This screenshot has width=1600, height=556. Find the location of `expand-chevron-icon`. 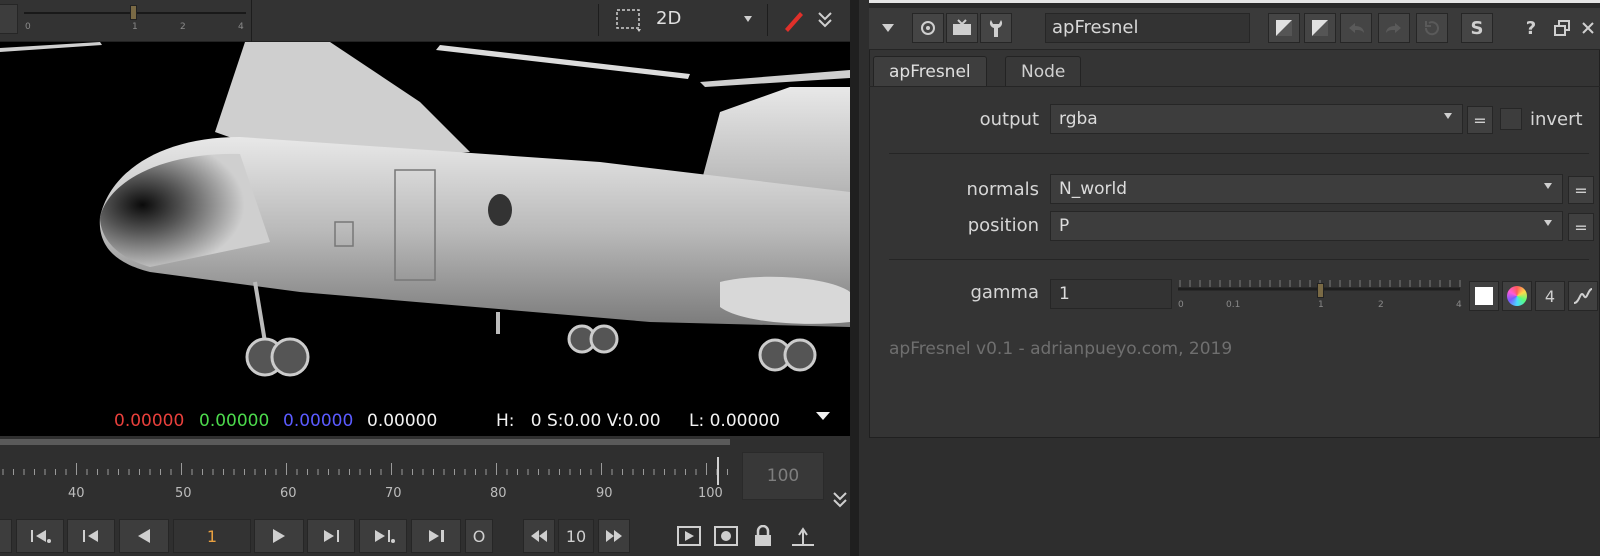

expand-chevron-icon is located at coordinates (825, 20).